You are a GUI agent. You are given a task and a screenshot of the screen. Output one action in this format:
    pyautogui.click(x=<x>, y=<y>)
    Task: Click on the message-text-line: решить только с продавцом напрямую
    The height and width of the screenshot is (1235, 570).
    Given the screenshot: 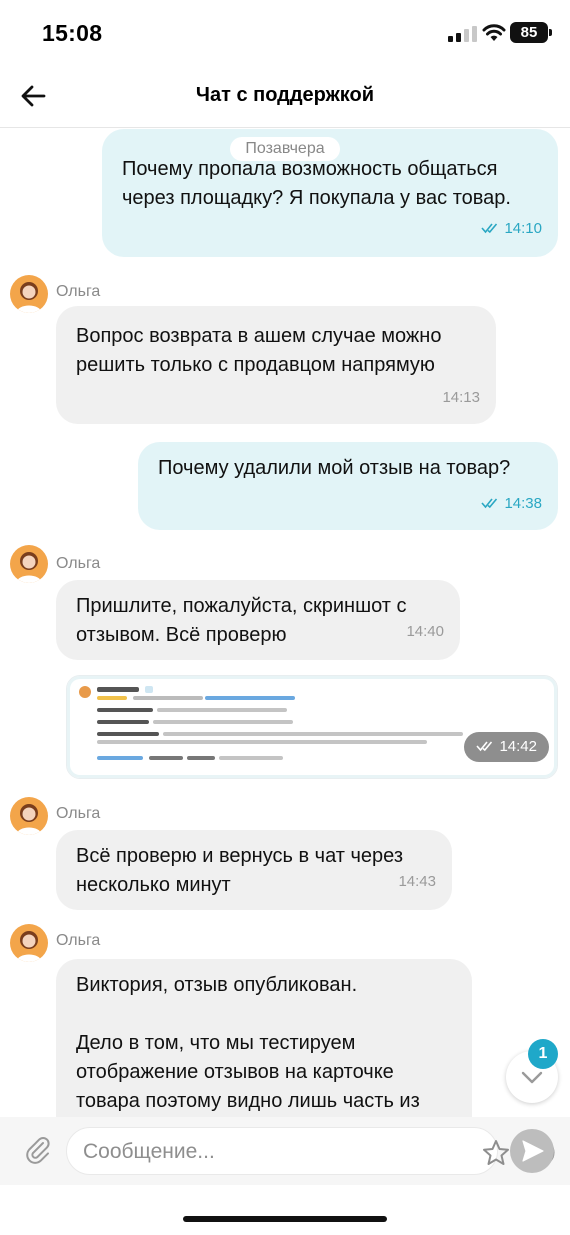 What is the action you would take?
    pyautogui.click(x=255, y=365)
    